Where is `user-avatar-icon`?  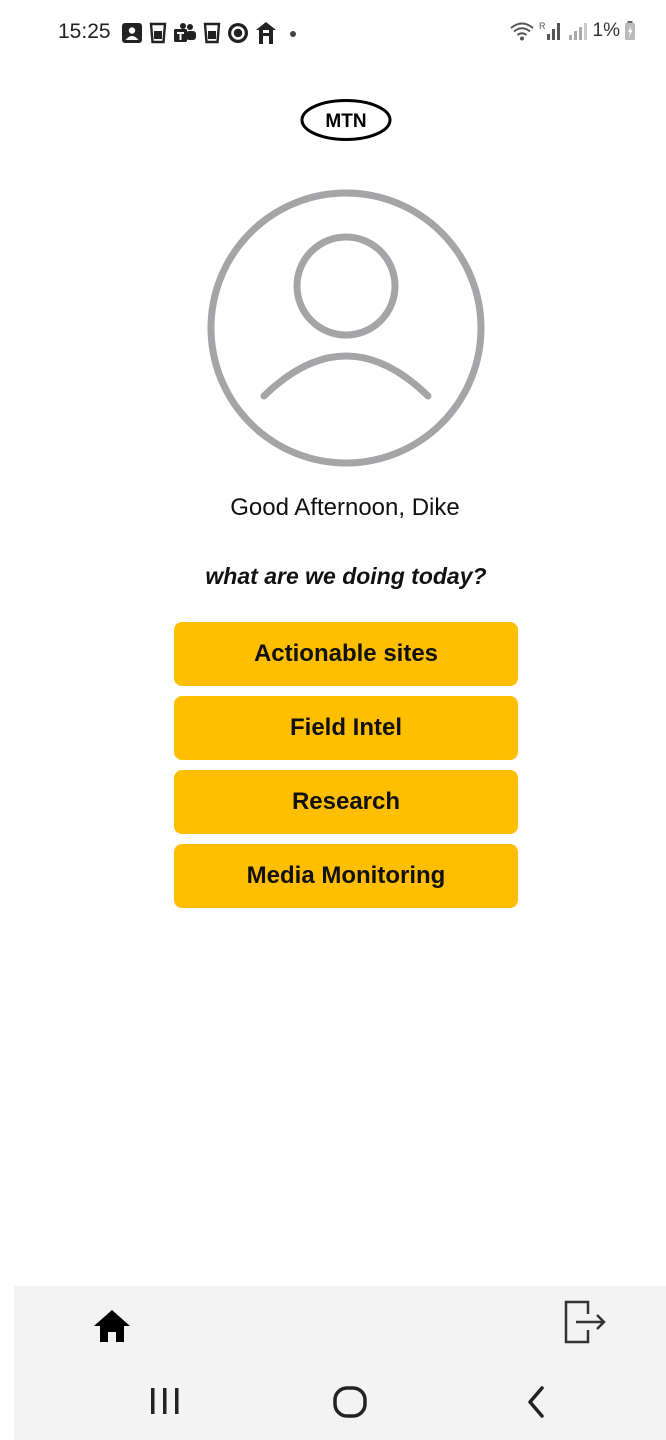
user-avatar-icon is located at coordinates (346, 328).